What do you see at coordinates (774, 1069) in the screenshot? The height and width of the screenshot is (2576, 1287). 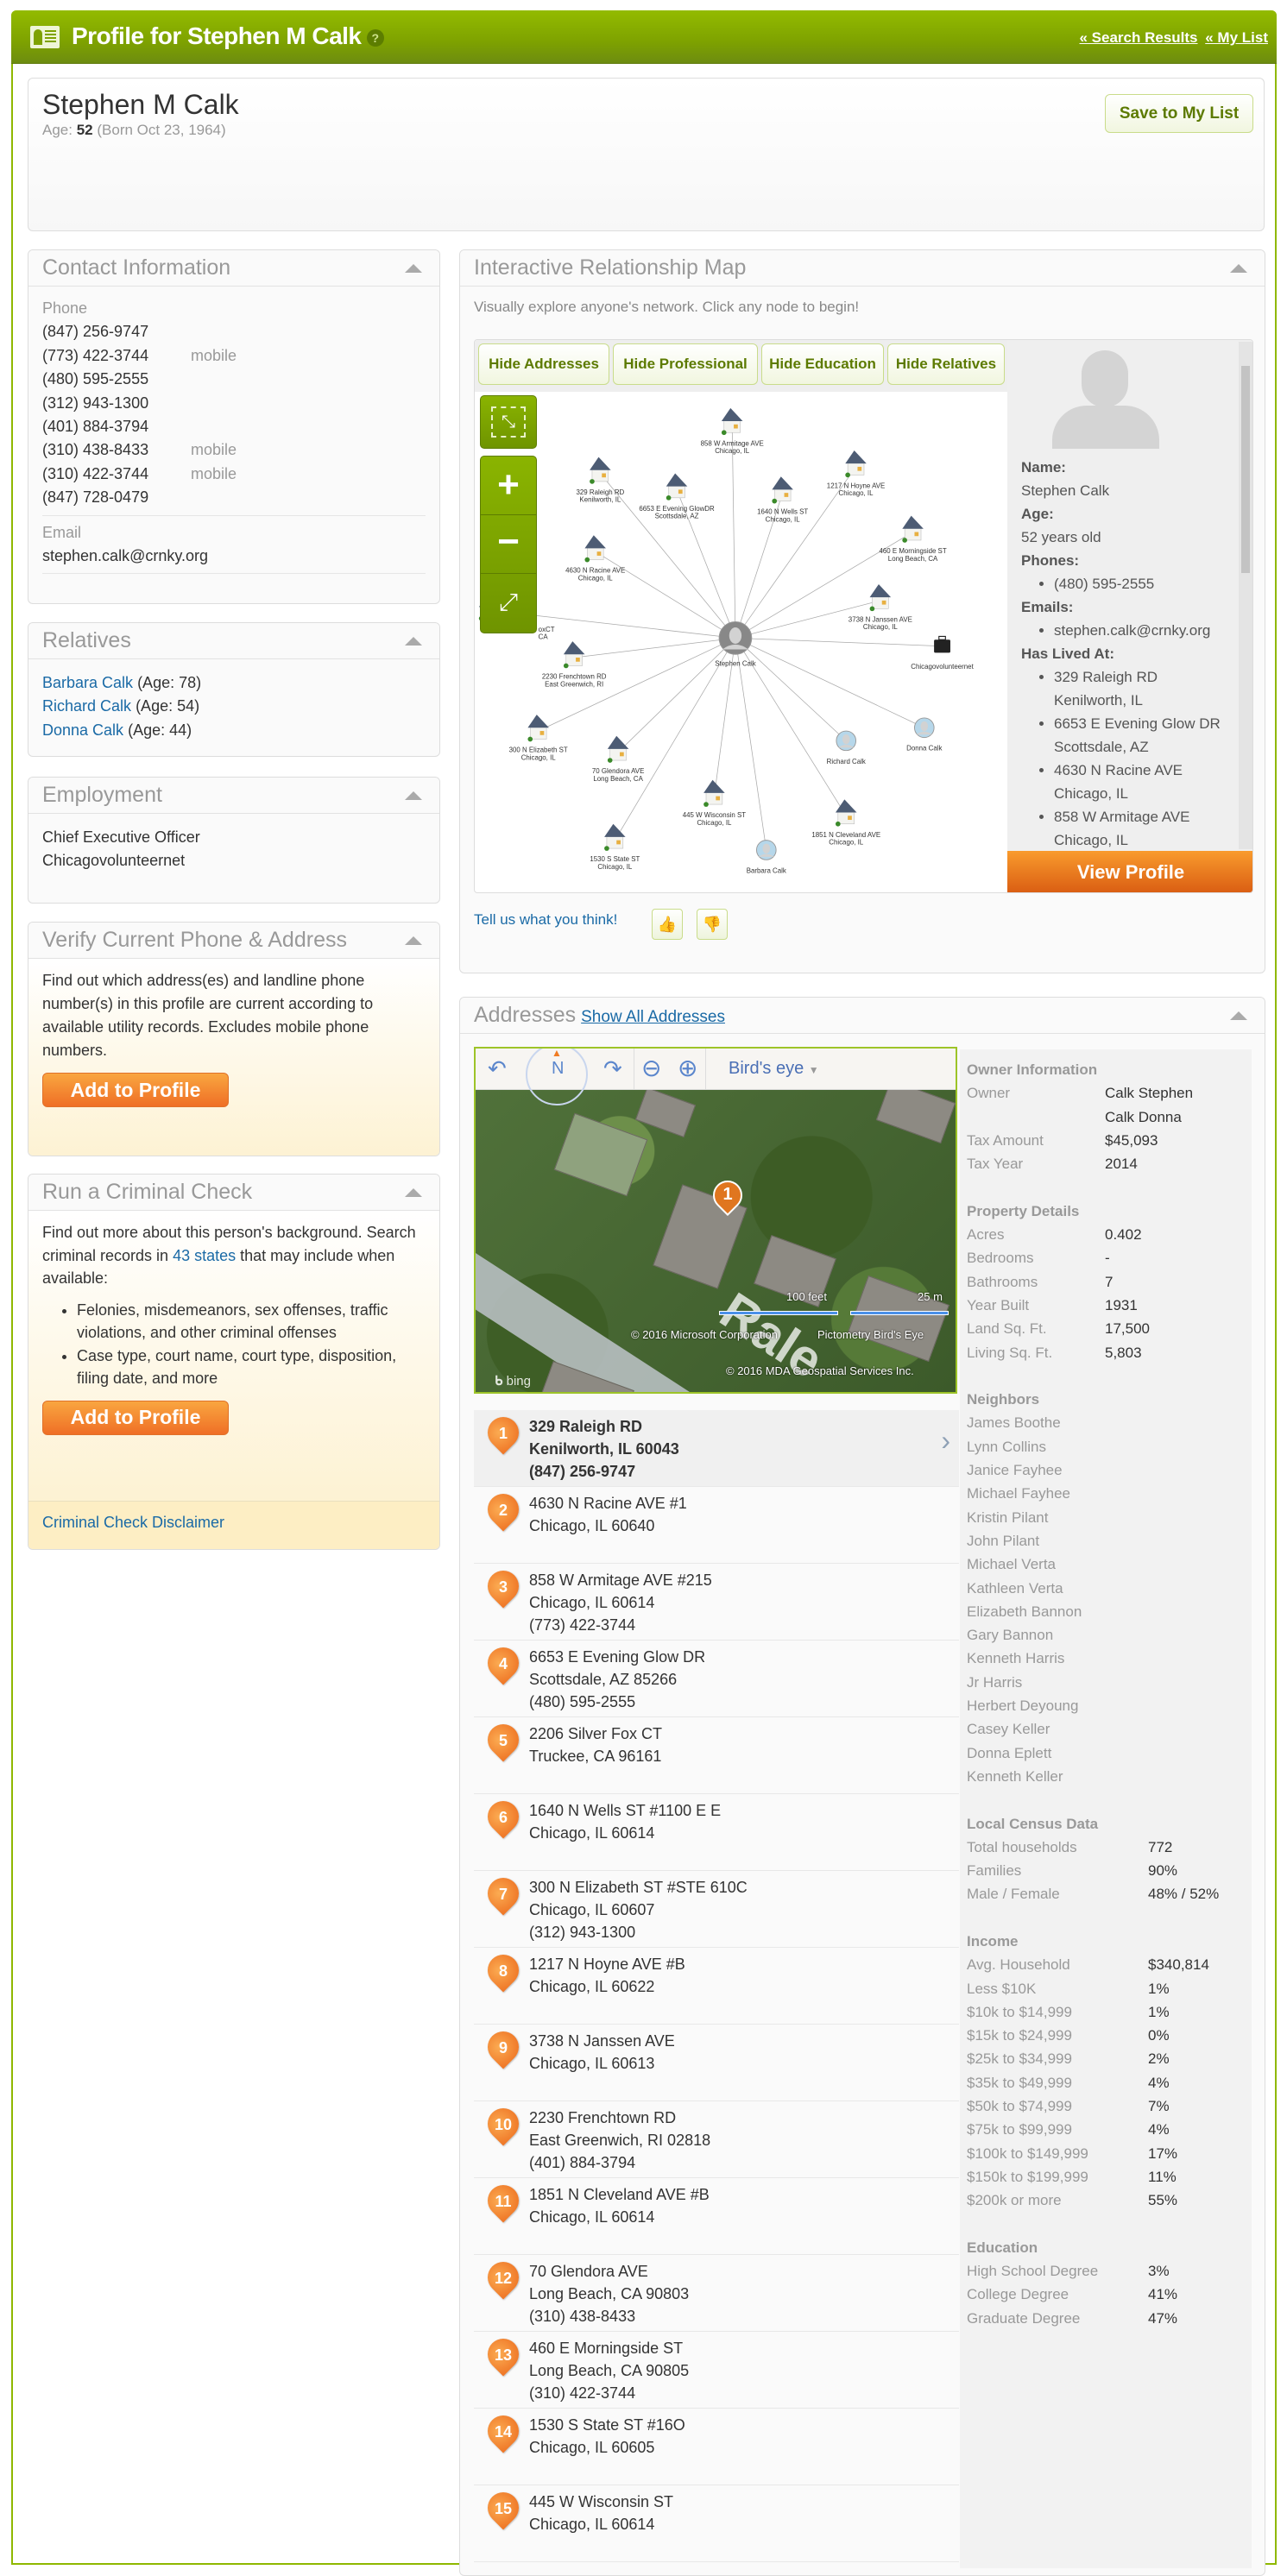 I see `map-view-dropdown: Bird's eye ▼` at bounding box center [774, 1069].